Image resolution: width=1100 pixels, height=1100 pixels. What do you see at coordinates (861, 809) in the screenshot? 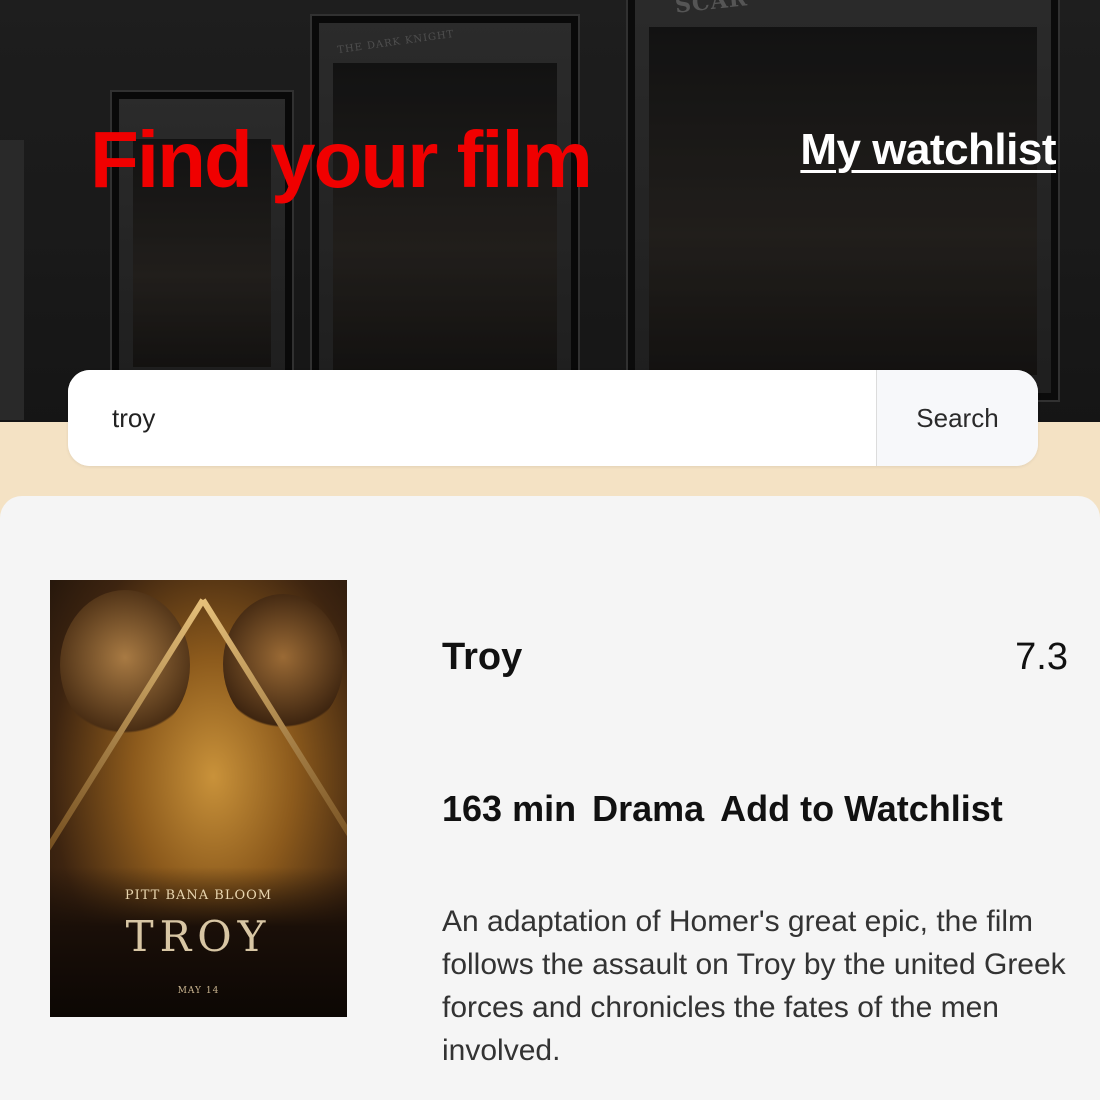
I see `add-to-watchlist-button: Add to Watchlist` at bounding box center [861, 809].